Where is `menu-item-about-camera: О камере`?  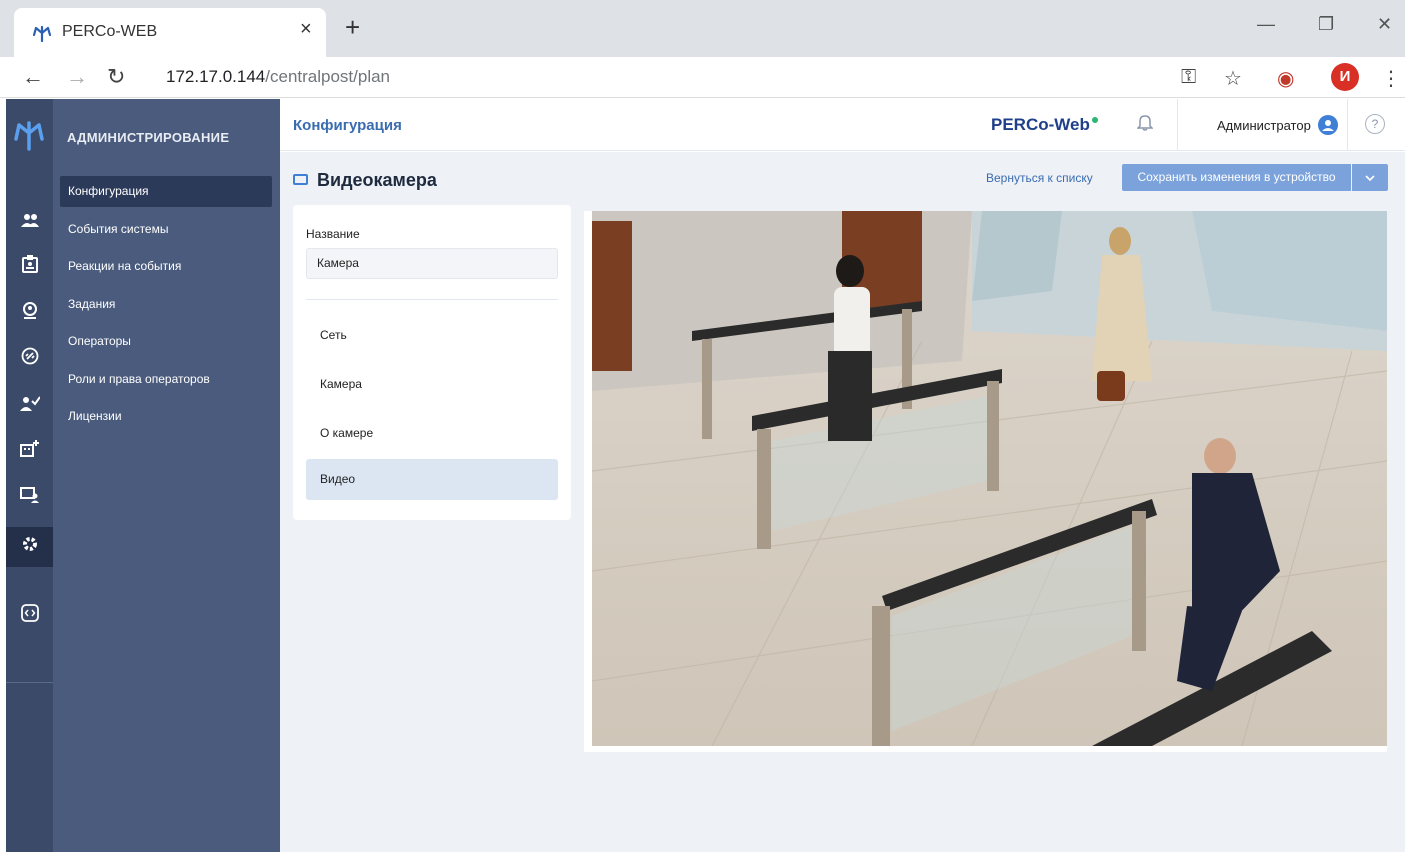
menu-item-about-camera: О камере is located at coordinates (432, 433).